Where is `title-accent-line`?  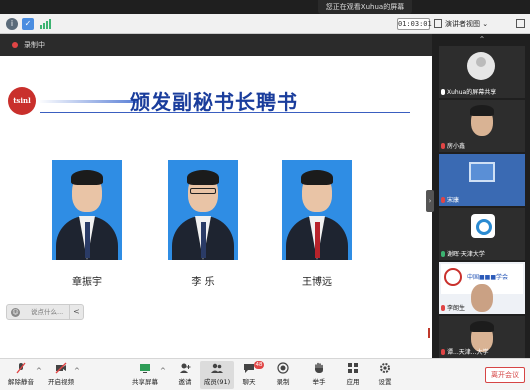
title-accent-line is located at coordinates (88, 101).